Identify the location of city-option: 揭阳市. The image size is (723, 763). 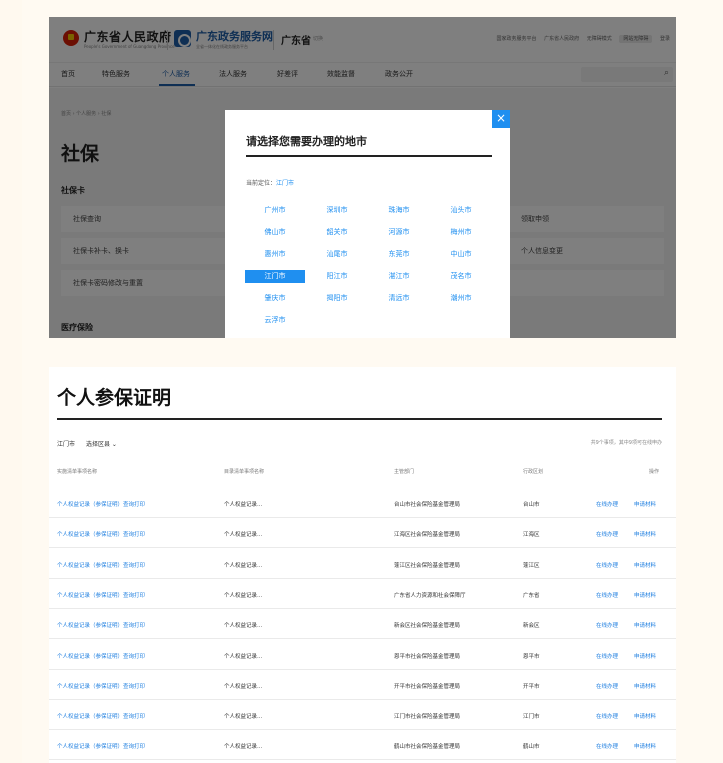
(337, 298).